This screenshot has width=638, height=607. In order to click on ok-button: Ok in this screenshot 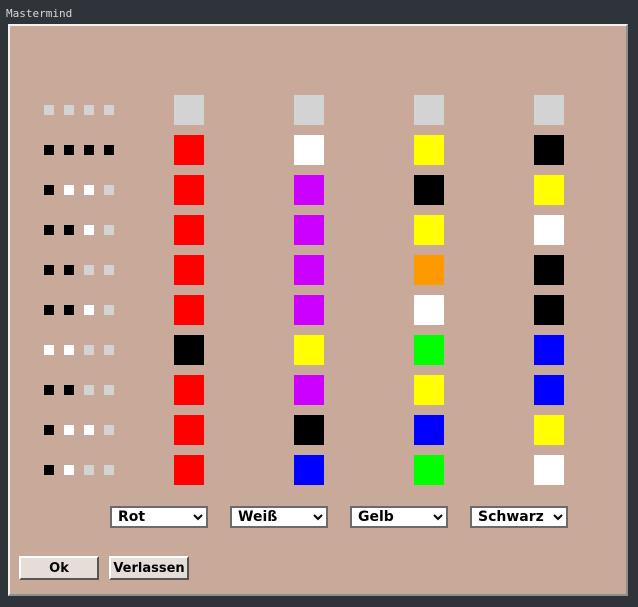, I will do `click(59, 568)`.